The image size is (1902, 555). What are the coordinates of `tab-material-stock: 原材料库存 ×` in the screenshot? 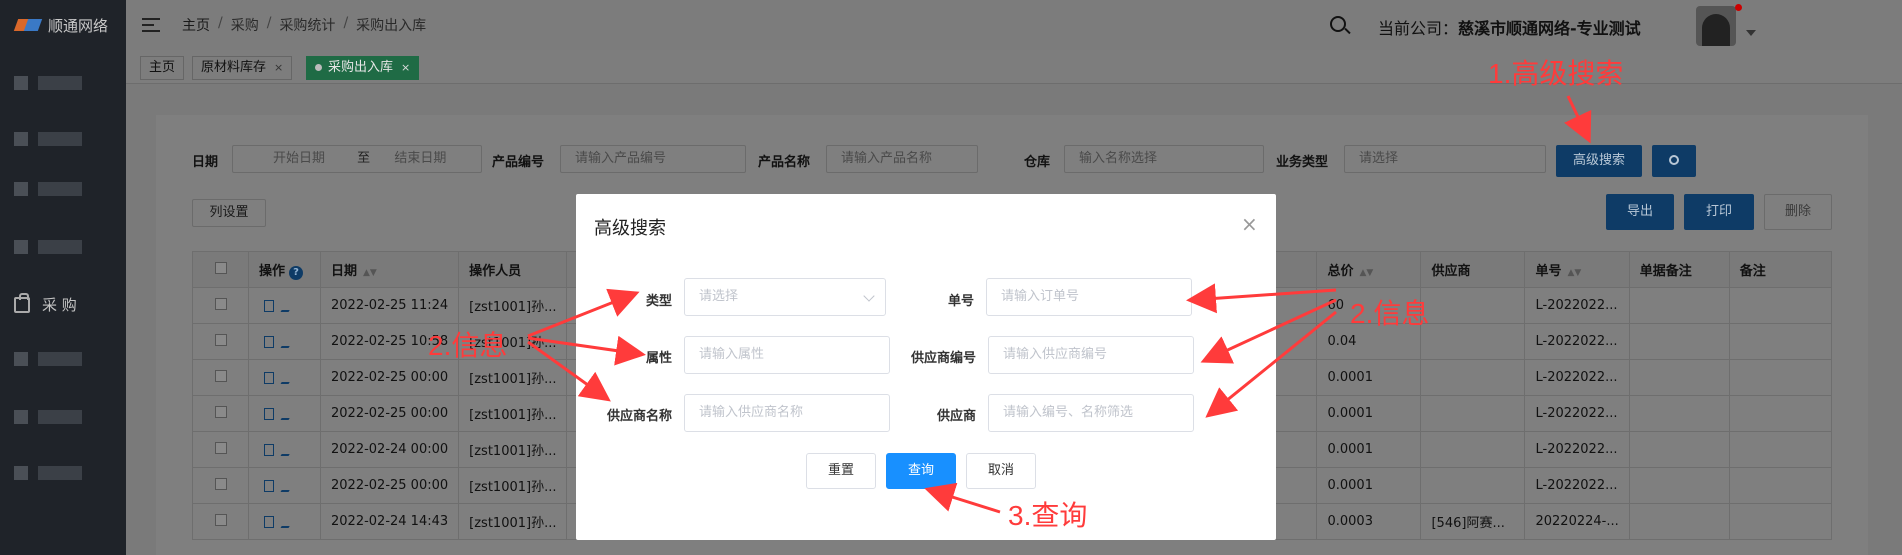 It's located at (242, 68).